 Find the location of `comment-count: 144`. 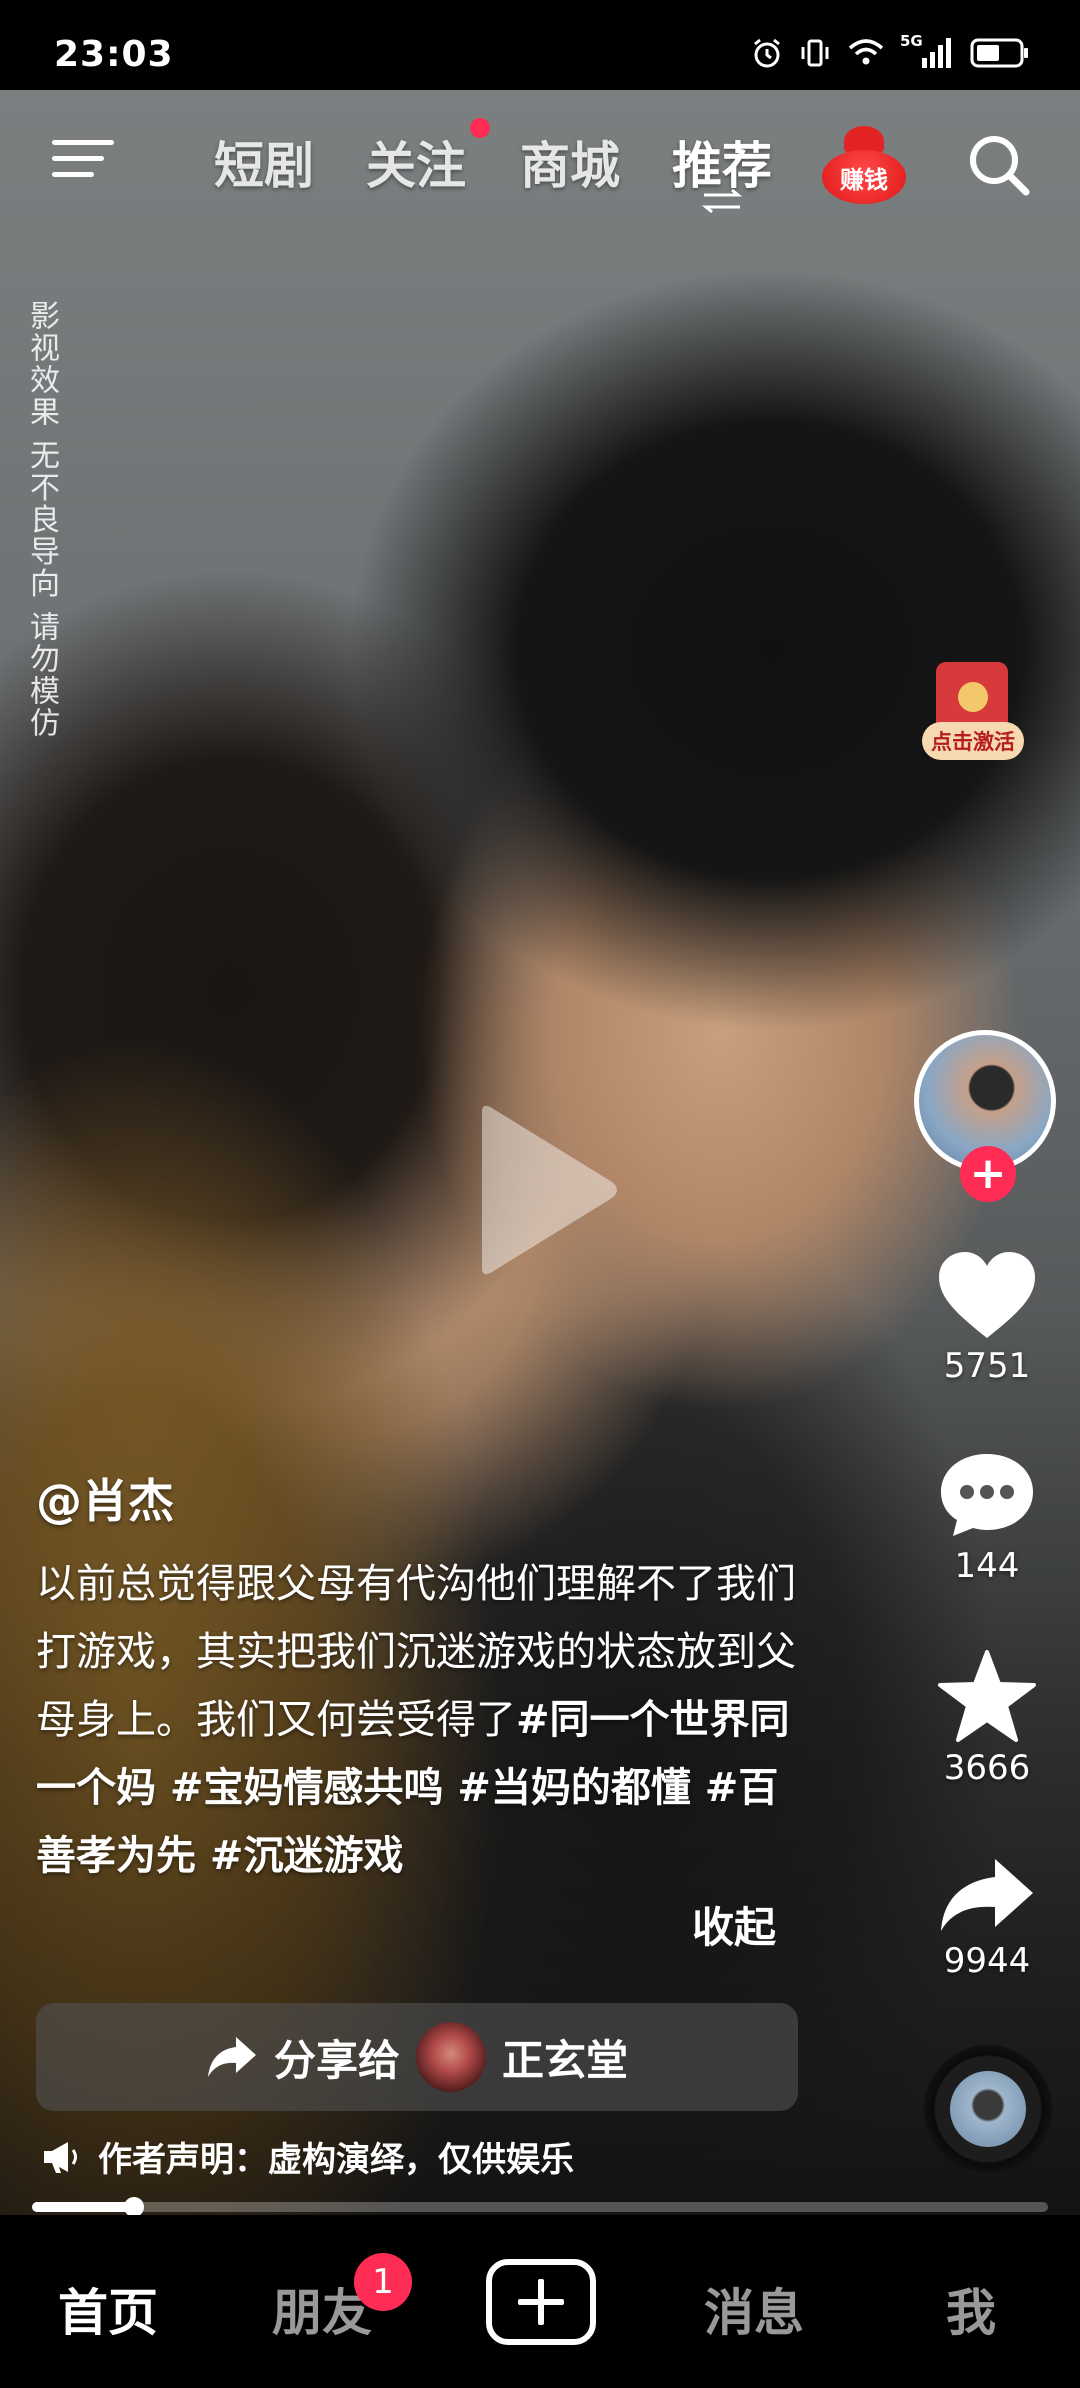

comment-count: 144 is located at coordinates (987, 1566).